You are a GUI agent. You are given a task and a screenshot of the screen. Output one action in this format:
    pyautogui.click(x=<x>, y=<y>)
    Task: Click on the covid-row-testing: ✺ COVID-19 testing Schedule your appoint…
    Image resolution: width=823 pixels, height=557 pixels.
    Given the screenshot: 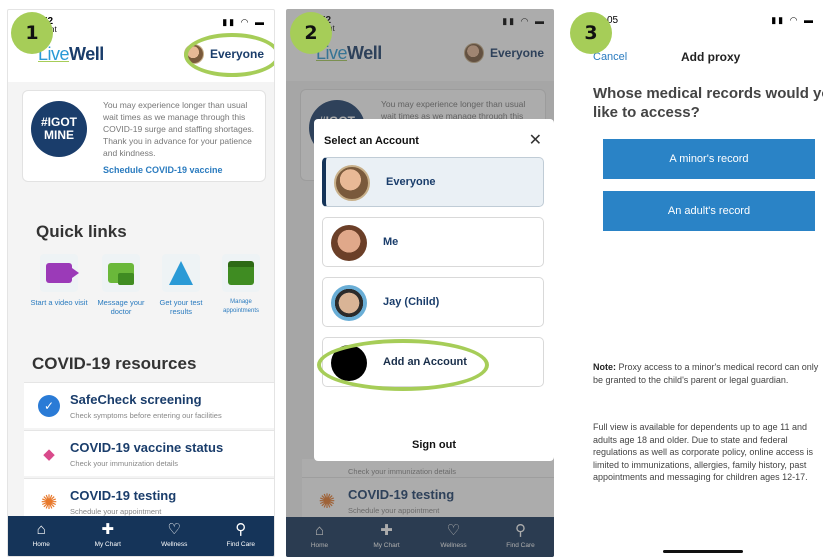 What is the action you would take?
    pyautogui.click(x=149, y=497)
    